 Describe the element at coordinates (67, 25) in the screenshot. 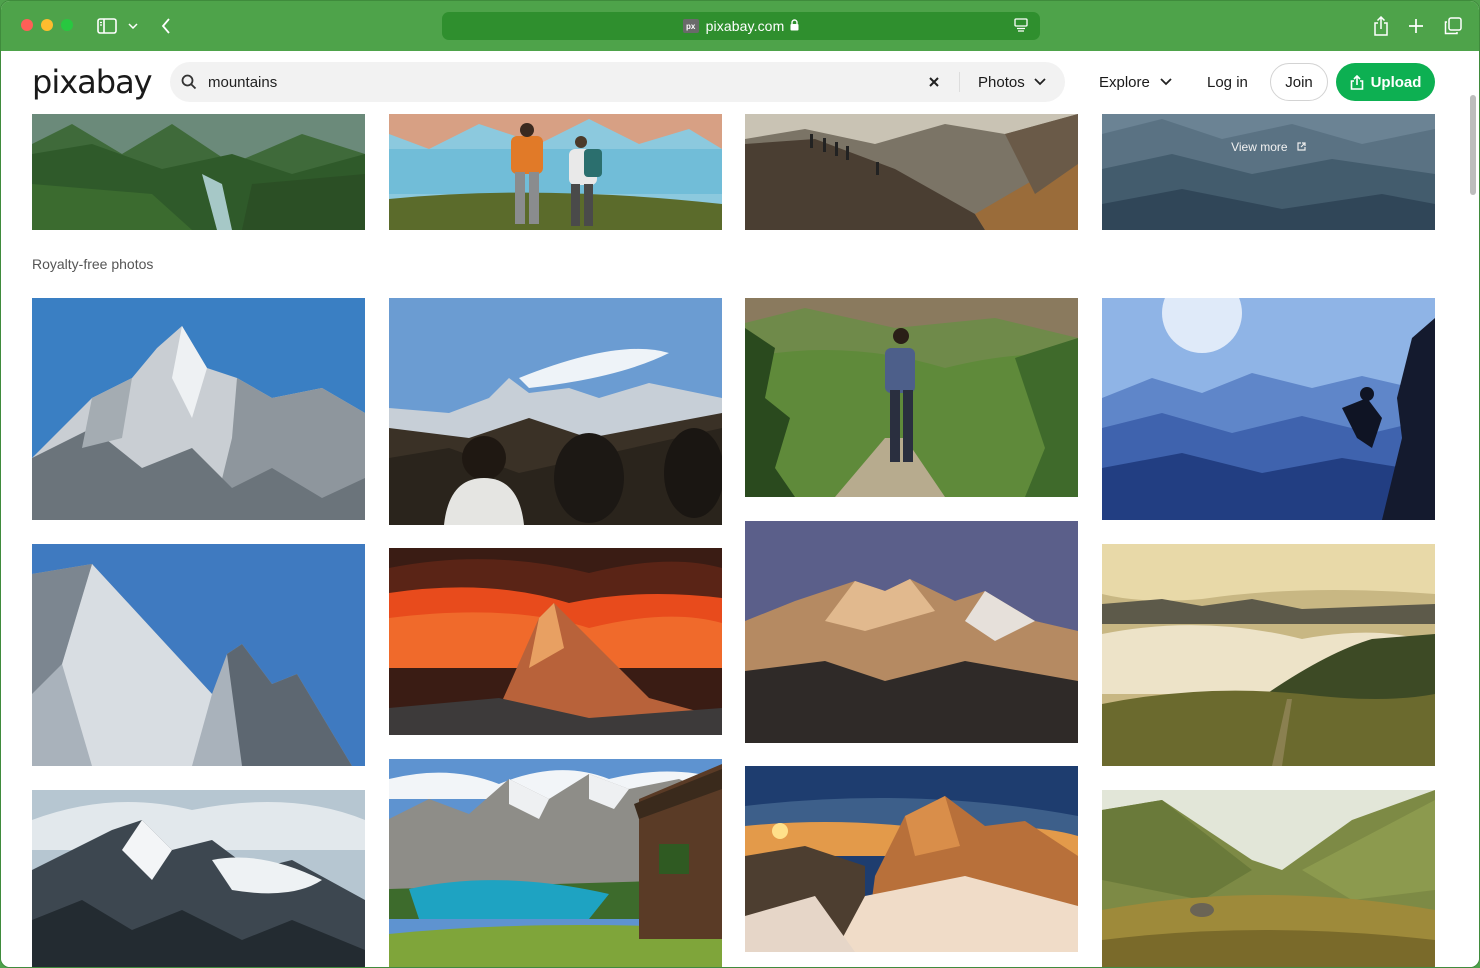

I see `zoom-window-button` at that location.